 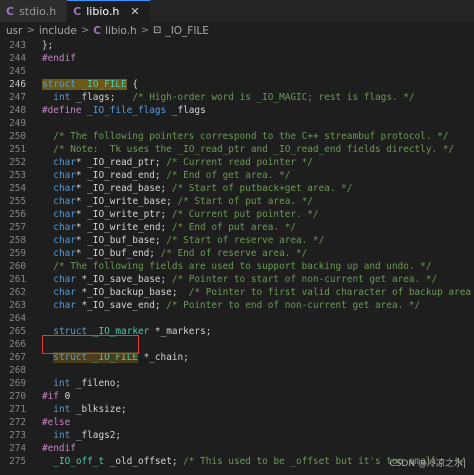 I want to click on close-icon: ✕, so click(x=134, y=11).